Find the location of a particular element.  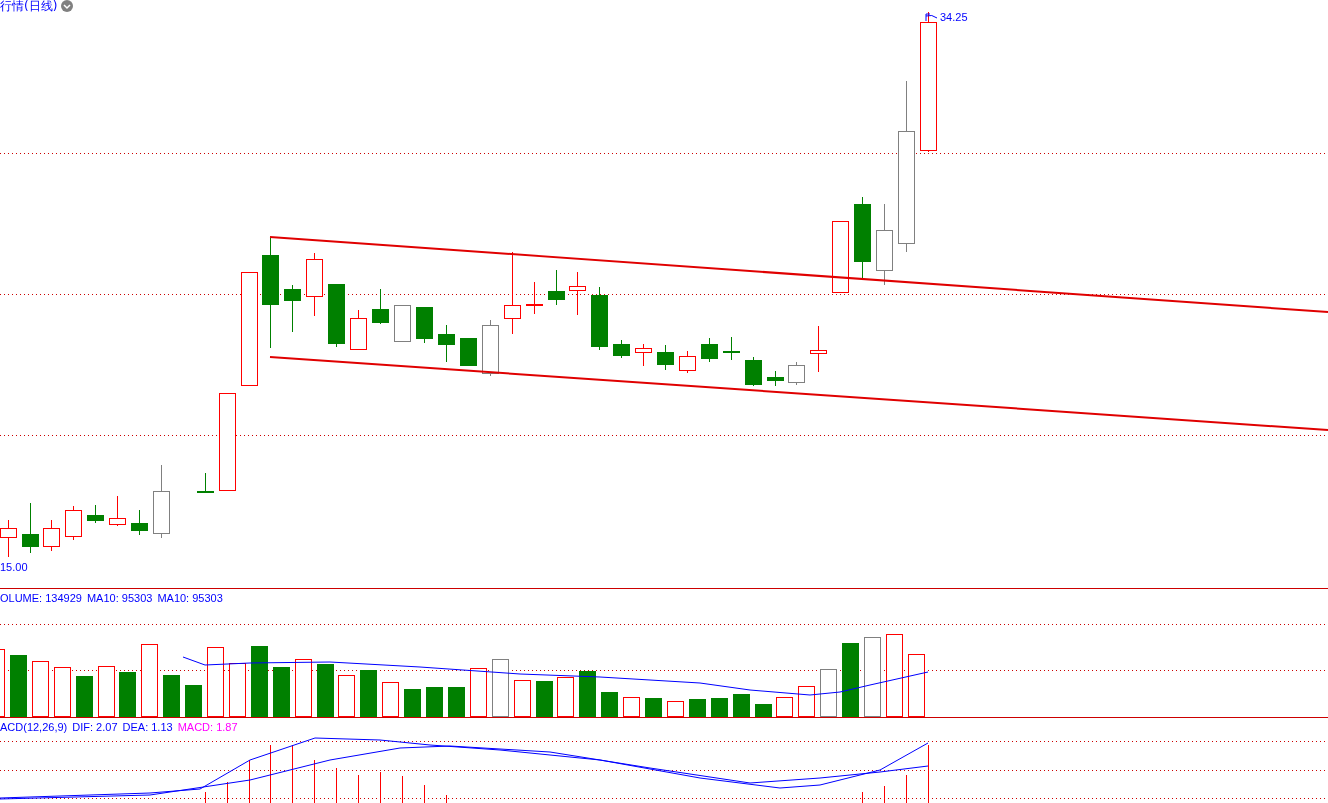

dropdown-icon is located at coordinates (67, 6).